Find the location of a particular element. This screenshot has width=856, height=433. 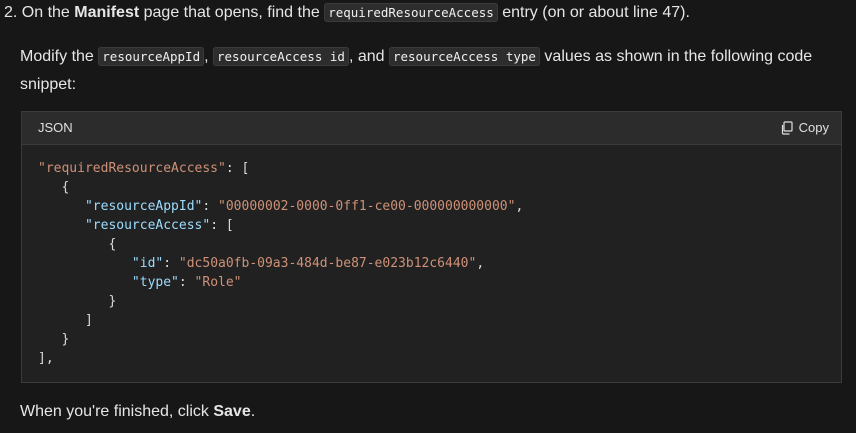

code-value: "dc50a0fb-09a3-484d-be87-e023b12c6440" is located at coordinates (327, 263).